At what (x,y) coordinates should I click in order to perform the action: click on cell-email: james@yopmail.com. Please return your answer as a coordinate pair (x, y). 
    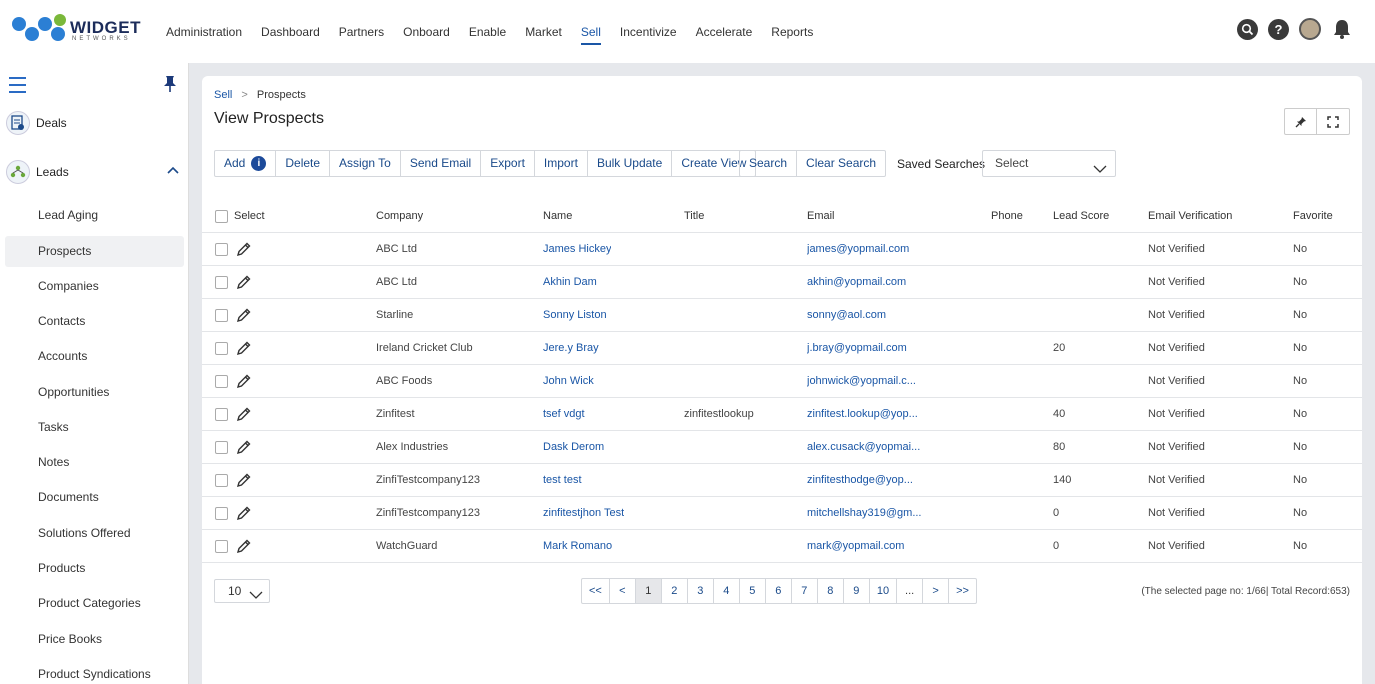
    Looking at the image, I should click on (858, 249).